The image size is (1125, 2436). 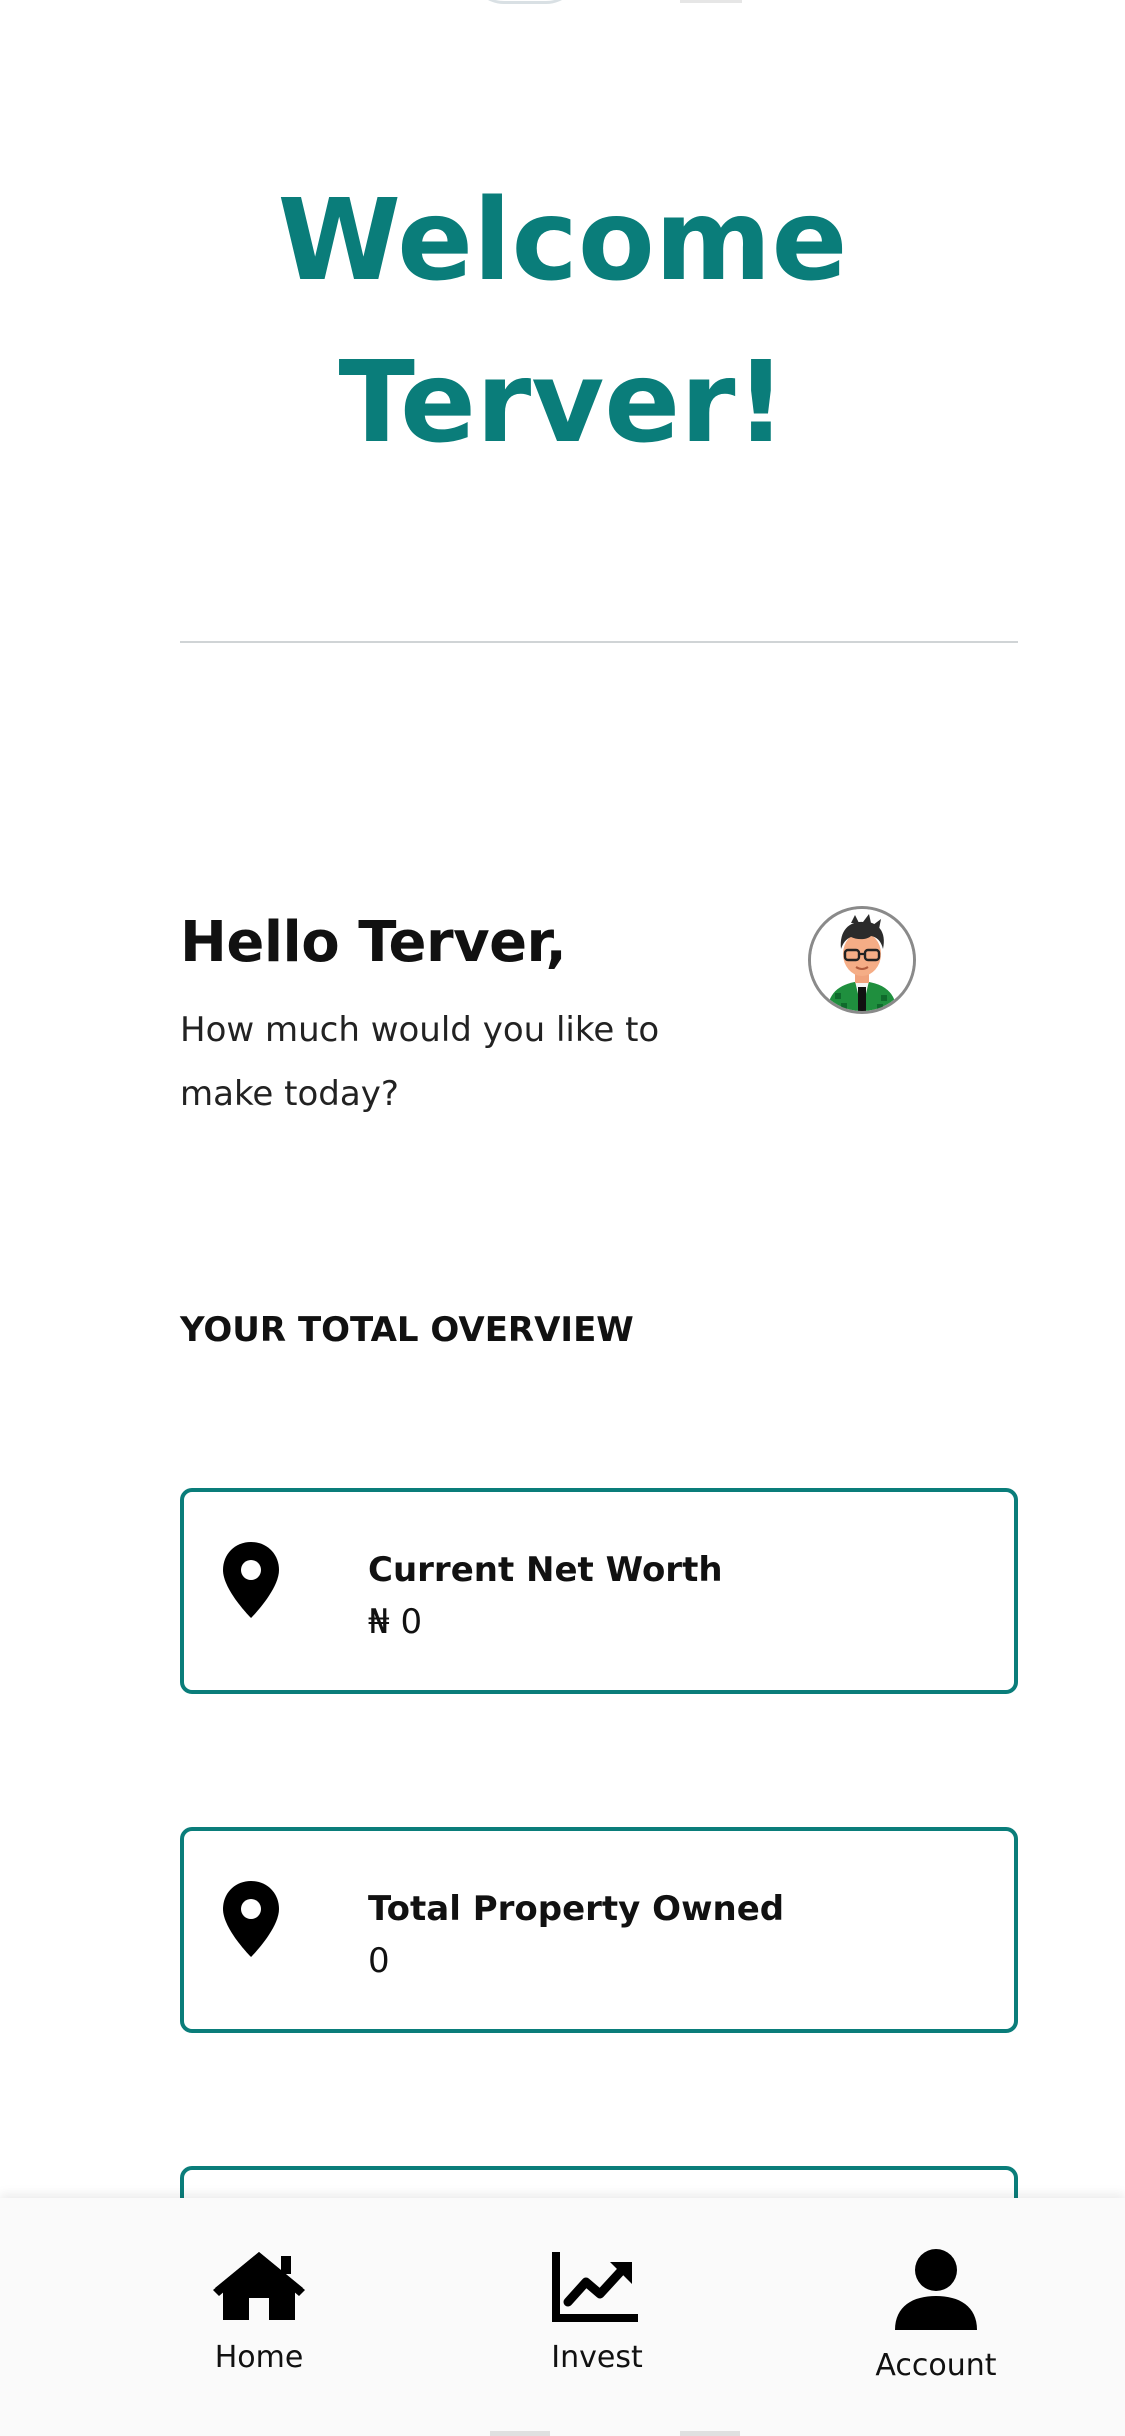 I want to click on overview-title: YOUR TOTAL OVERVIEW, so click(x=407, y=1330).